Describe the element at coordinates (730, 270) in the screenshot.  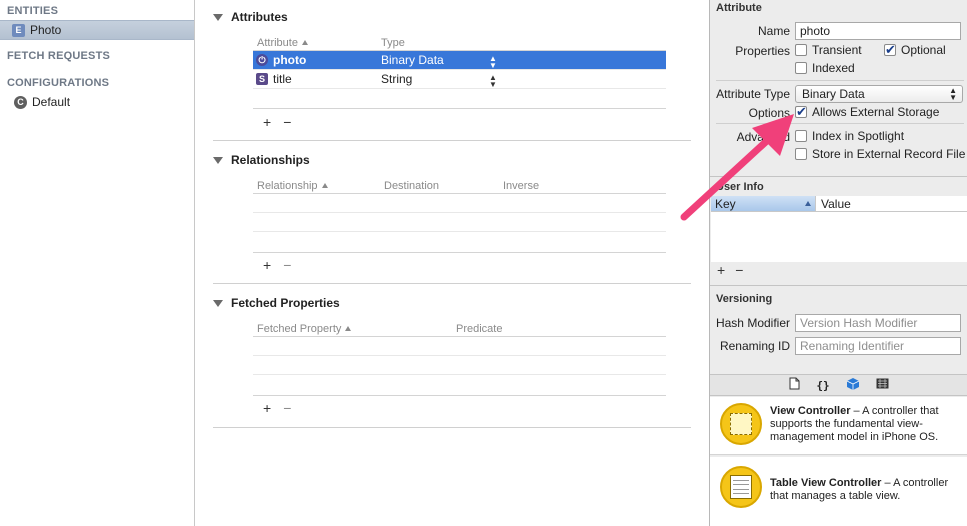
I see `user-info-add-remove: + −` at that location.